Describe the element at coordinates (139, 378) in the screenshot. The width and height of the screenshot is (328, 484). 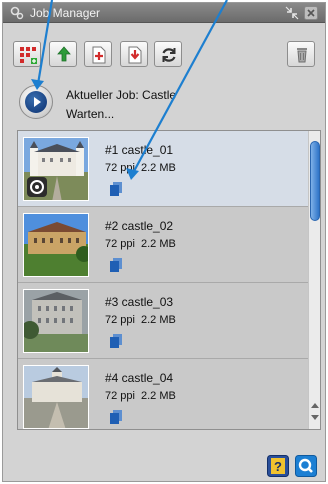
I see `item-name: #4 castle_04` at that location.